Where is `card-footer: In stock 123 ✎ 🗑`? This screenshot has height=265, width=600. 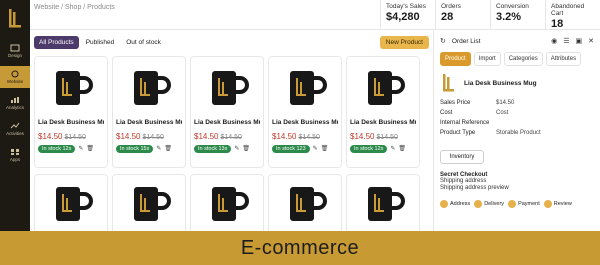 card-footer: In stock 123 ✎ 🗑 is located at coordinates (305, 148).